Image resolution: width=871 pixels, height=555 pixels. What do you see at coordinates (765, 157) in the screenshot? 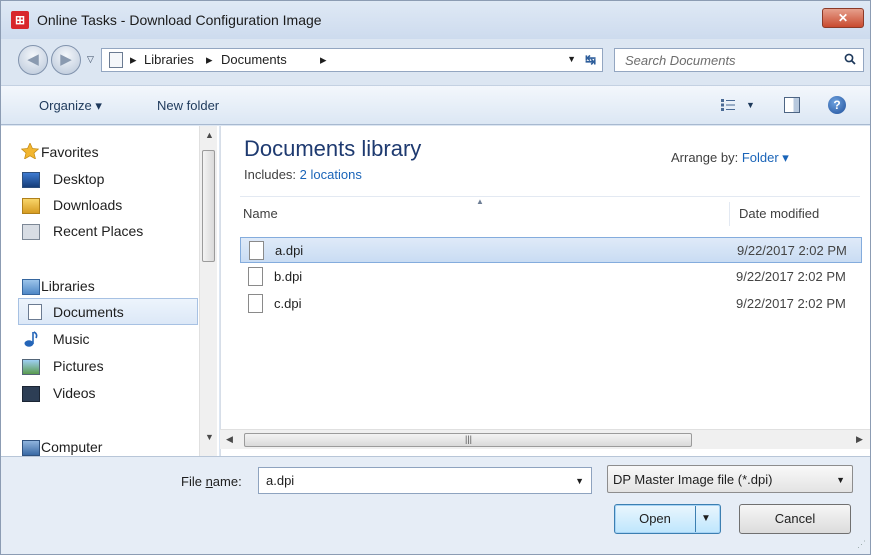
I see `arrange-by-dropdown: Folder ▾` at bounding box center [765, 157].